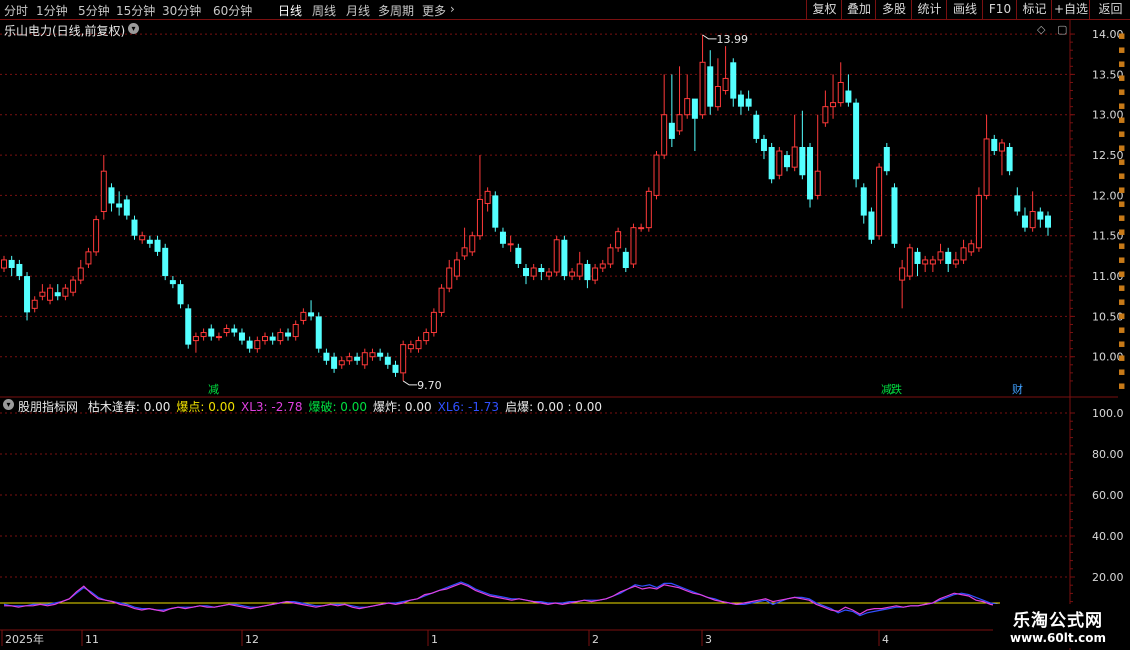  I want to click on toolbar-button: 标记, so click(1034, 9).